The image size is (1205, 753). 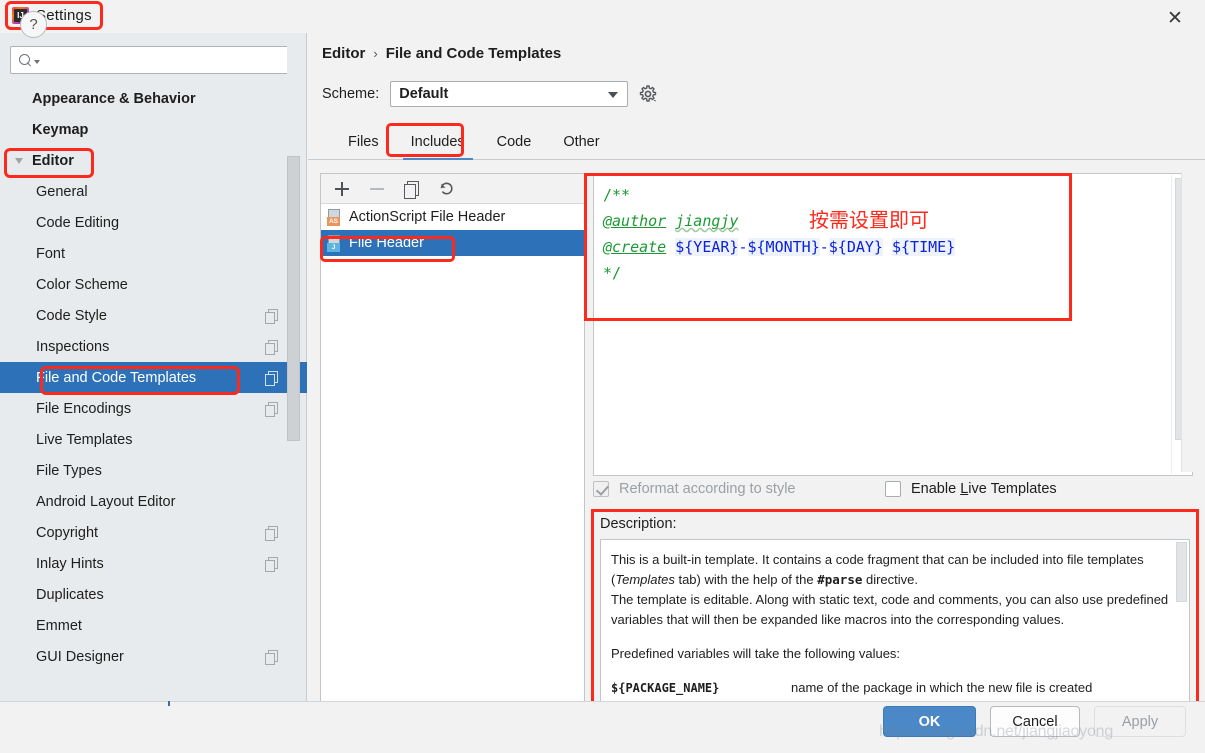 I want to click on list-item: J File Header, so click(x=452, y=243).